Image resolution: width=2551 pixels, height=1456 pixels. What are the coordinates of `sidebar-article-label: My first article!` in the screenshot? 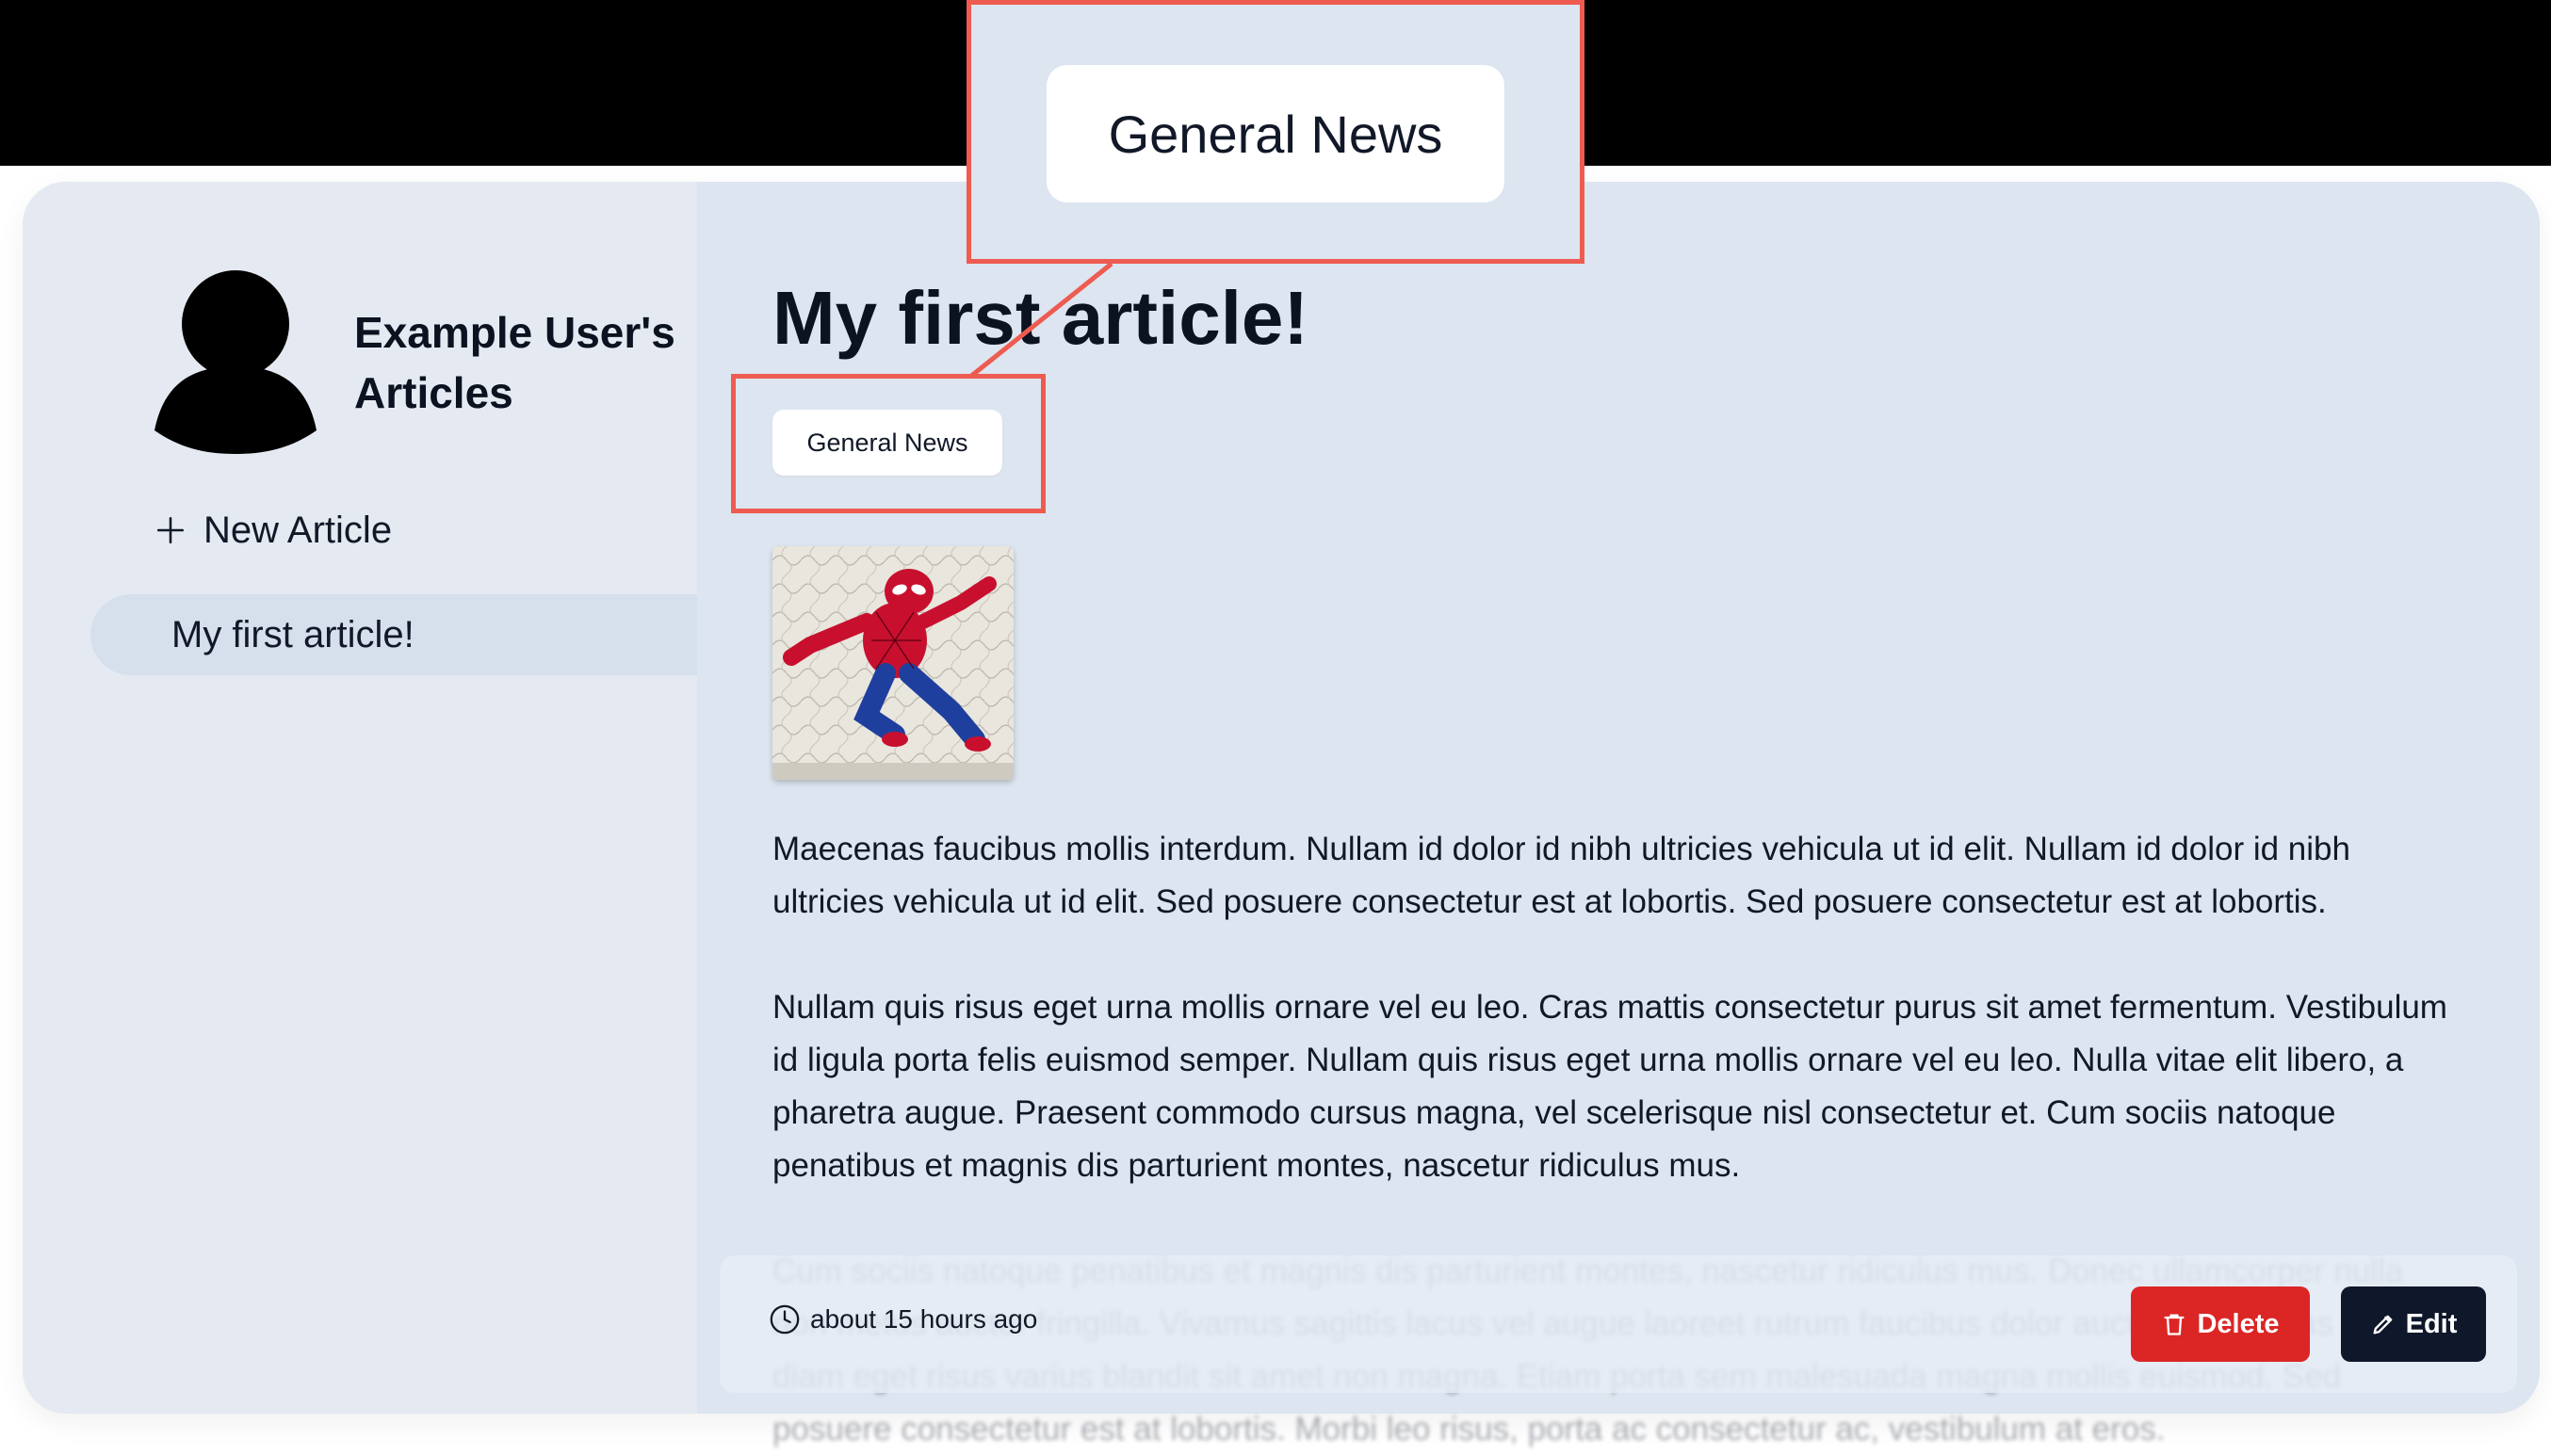 It's located at (293, 634).